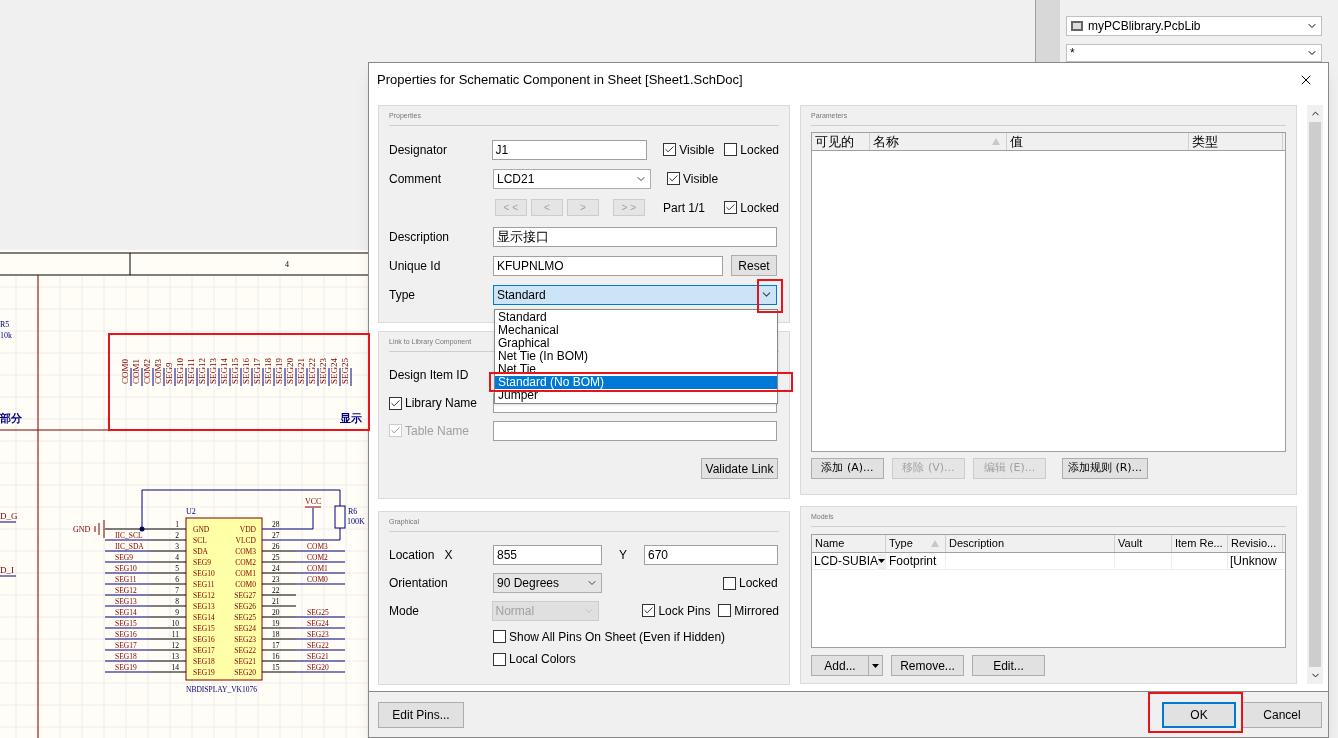 The image size is (1338, 738). I want to click on column-header: Type, so click(916, 543).